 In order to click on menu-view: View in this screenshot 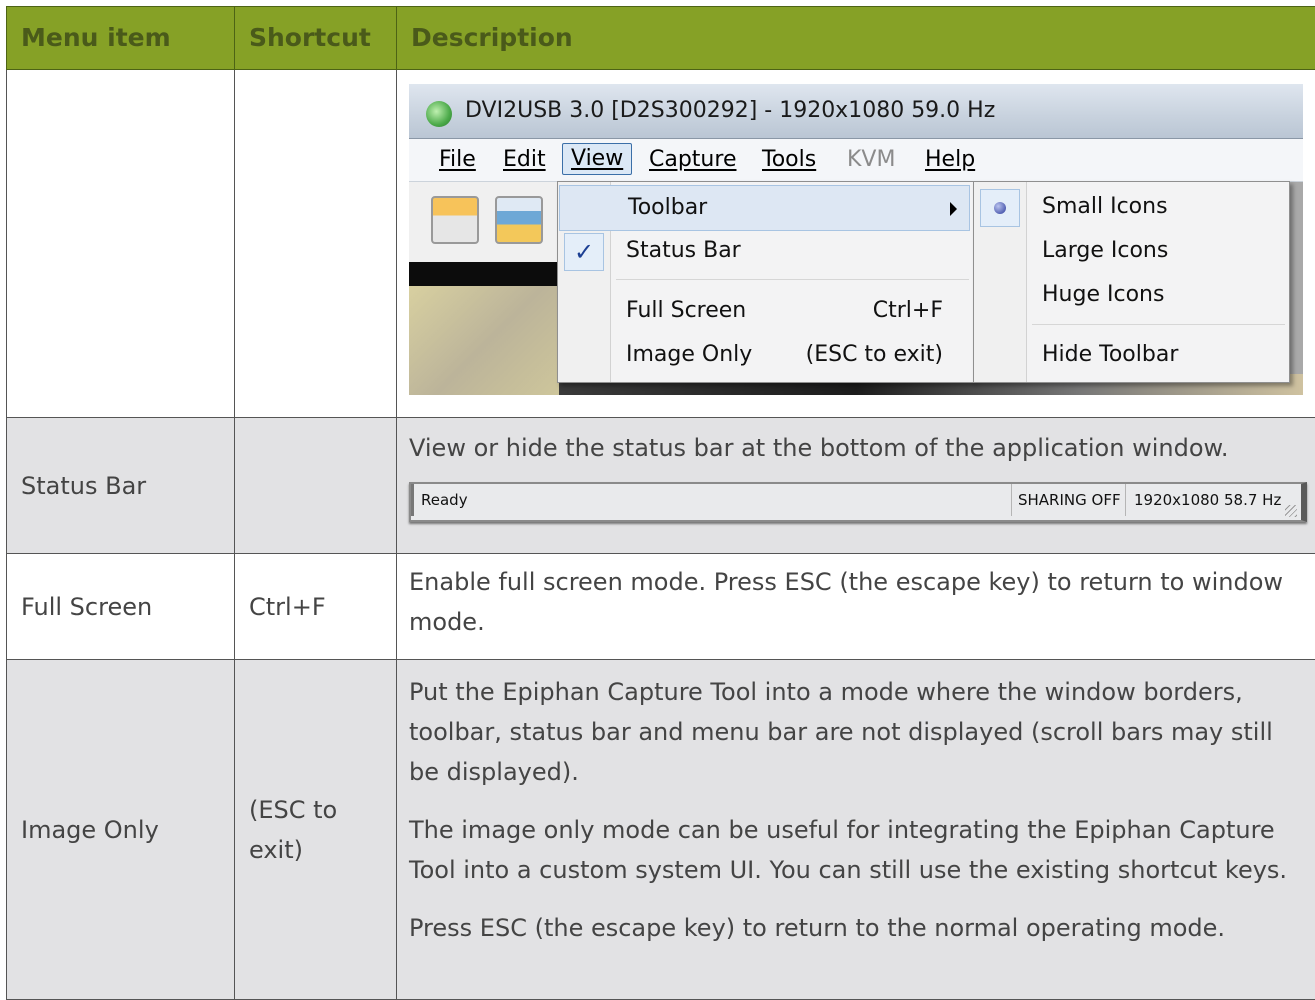, I will do `click(597, 159)`.